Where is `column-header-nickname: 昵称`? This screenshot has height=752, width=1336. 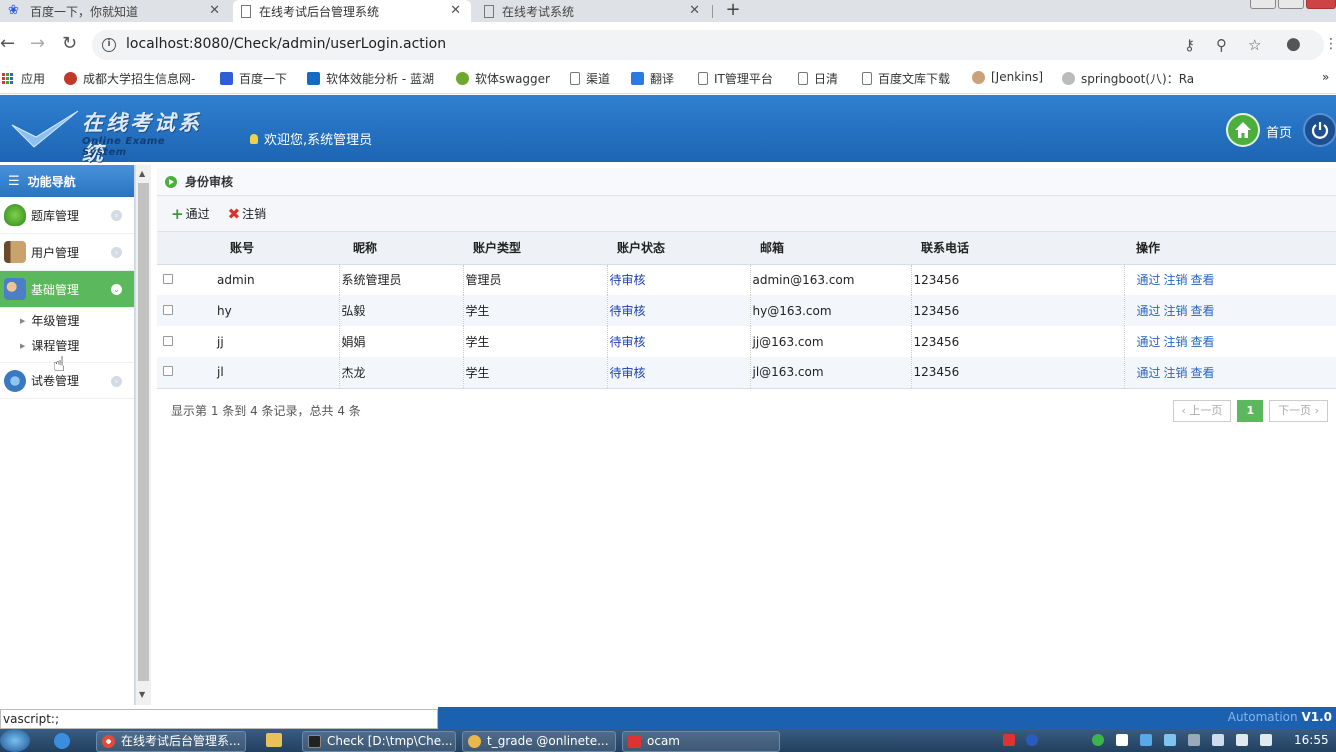 column-header-nickname: 昵称 is located at coordinates (401, 248).